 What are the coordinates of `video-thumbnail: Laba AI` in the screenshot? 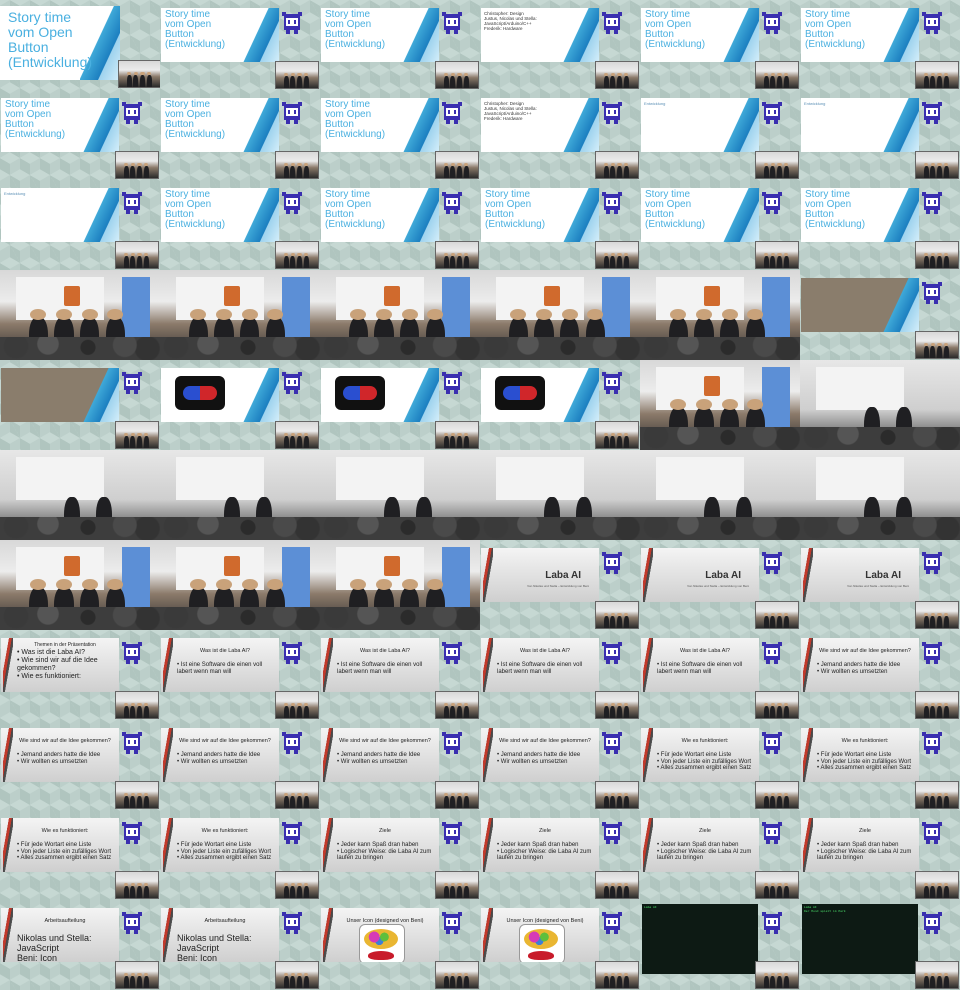 It's located at (720, 945).